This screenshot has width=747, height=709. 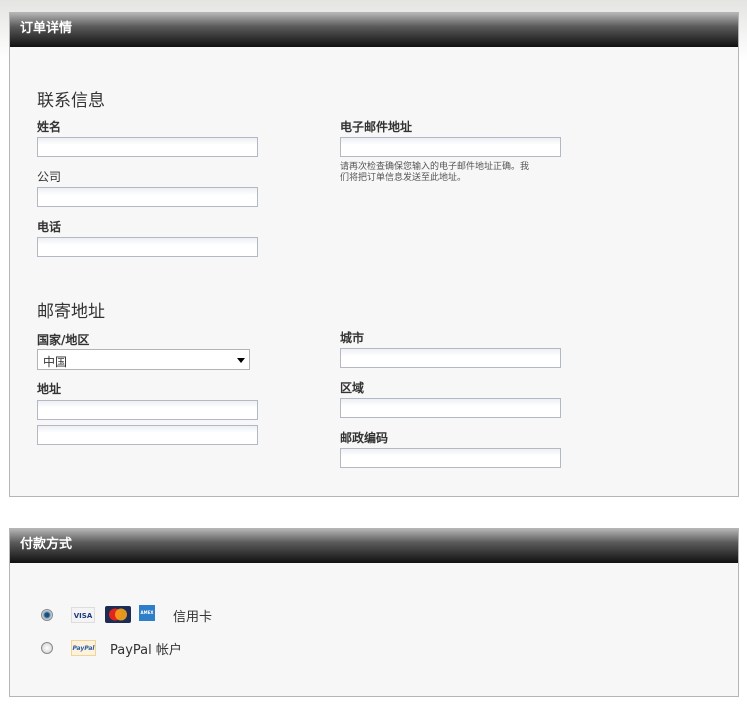 I want to click on mastercard-icon, so click(x=118, y=614).